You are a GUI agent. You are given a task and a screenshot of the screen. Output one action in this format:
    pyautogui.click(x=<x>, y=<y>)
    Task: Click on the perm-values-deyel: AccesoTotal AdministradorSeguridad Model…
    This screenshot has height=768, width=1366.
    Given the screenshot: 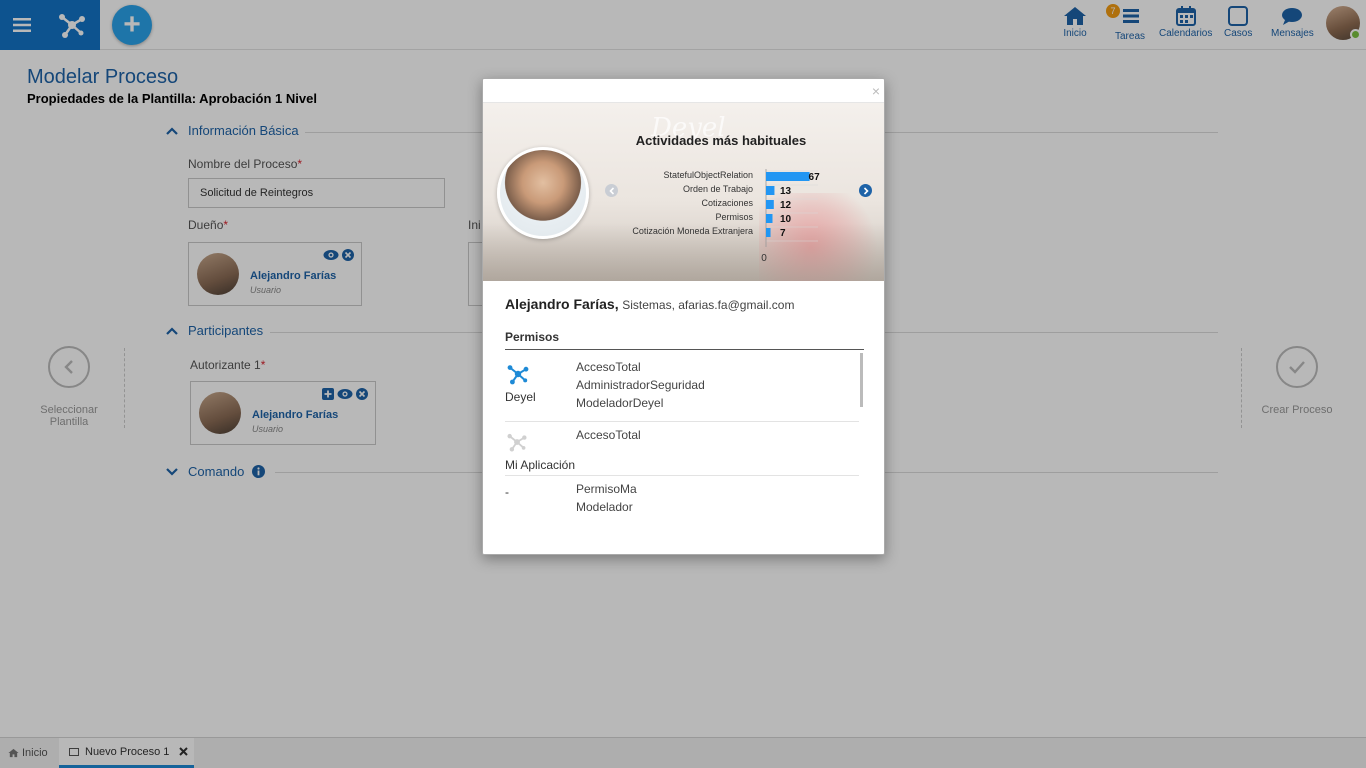 What is the action you would take?
    pyautogui.click(x=640, y=385)
    